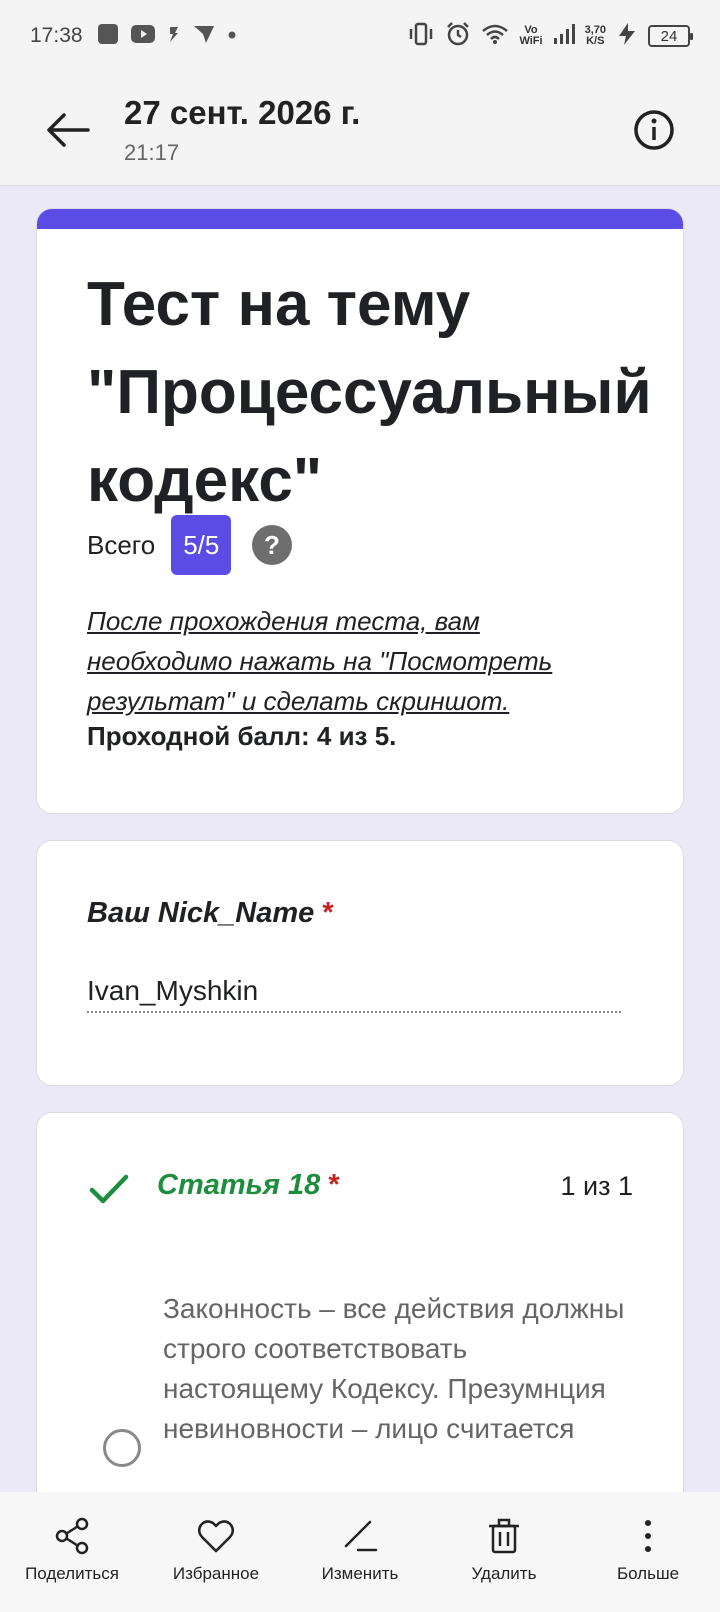 This screenshot has width=720, height=1612. I want to click on question-score: 1 из 1, so click(597, 1186).